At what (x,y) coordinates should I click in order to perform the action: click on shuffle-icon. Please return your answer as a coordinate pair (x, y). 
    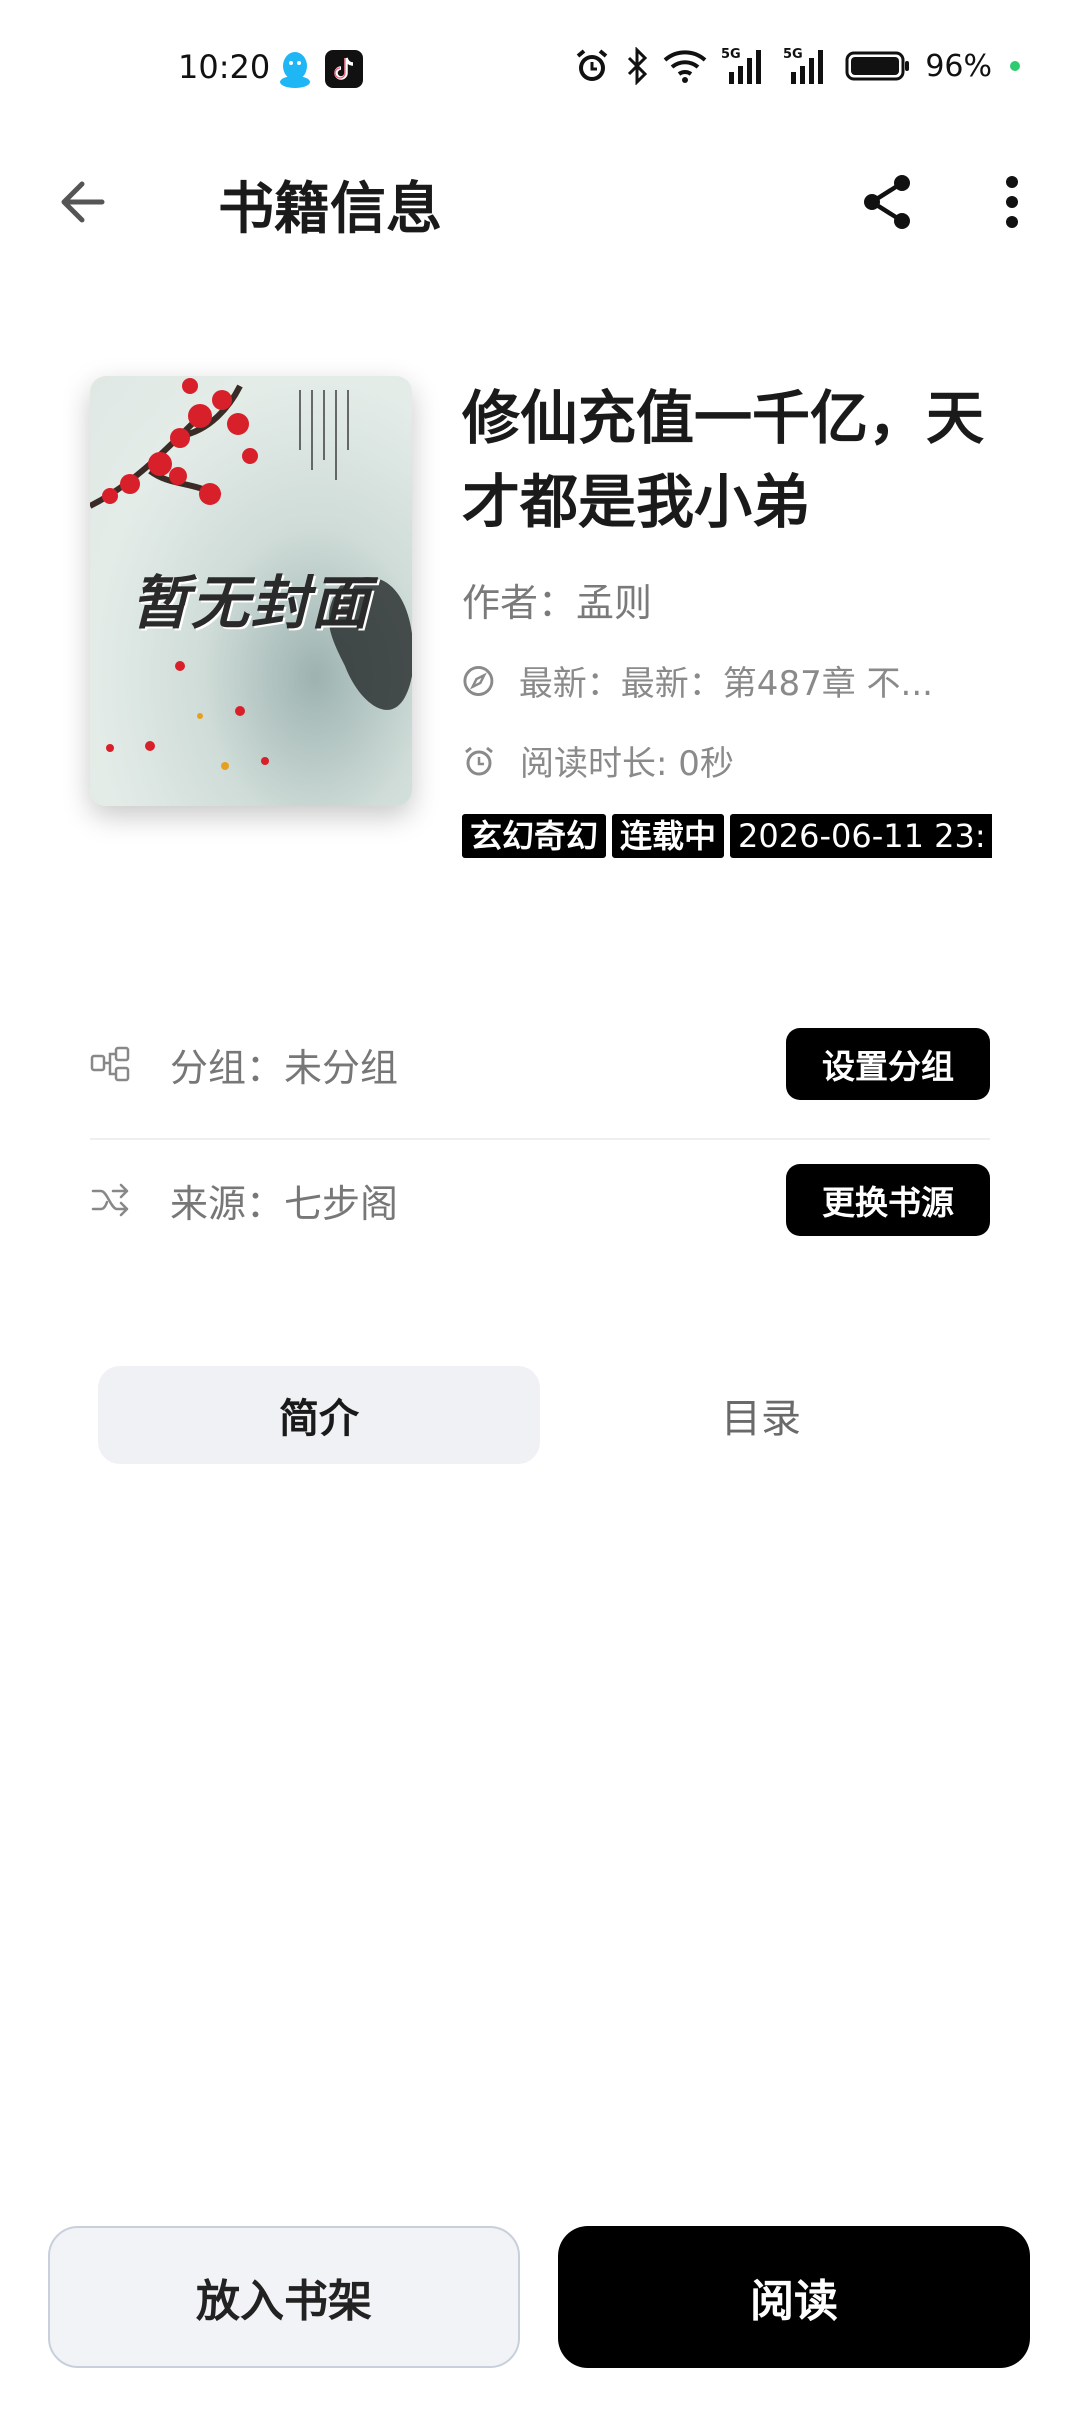
    Looking at the image, I should click on (111, 1200).